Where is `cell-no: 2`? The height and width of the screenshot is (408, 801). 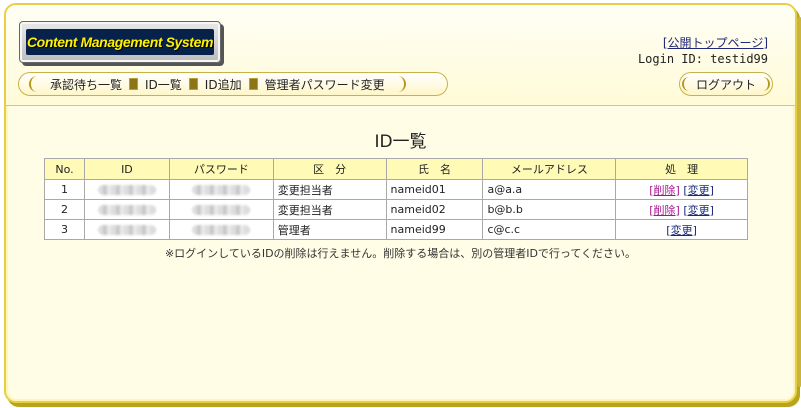 cell-no: 2 is located at coordinates (64, 209).